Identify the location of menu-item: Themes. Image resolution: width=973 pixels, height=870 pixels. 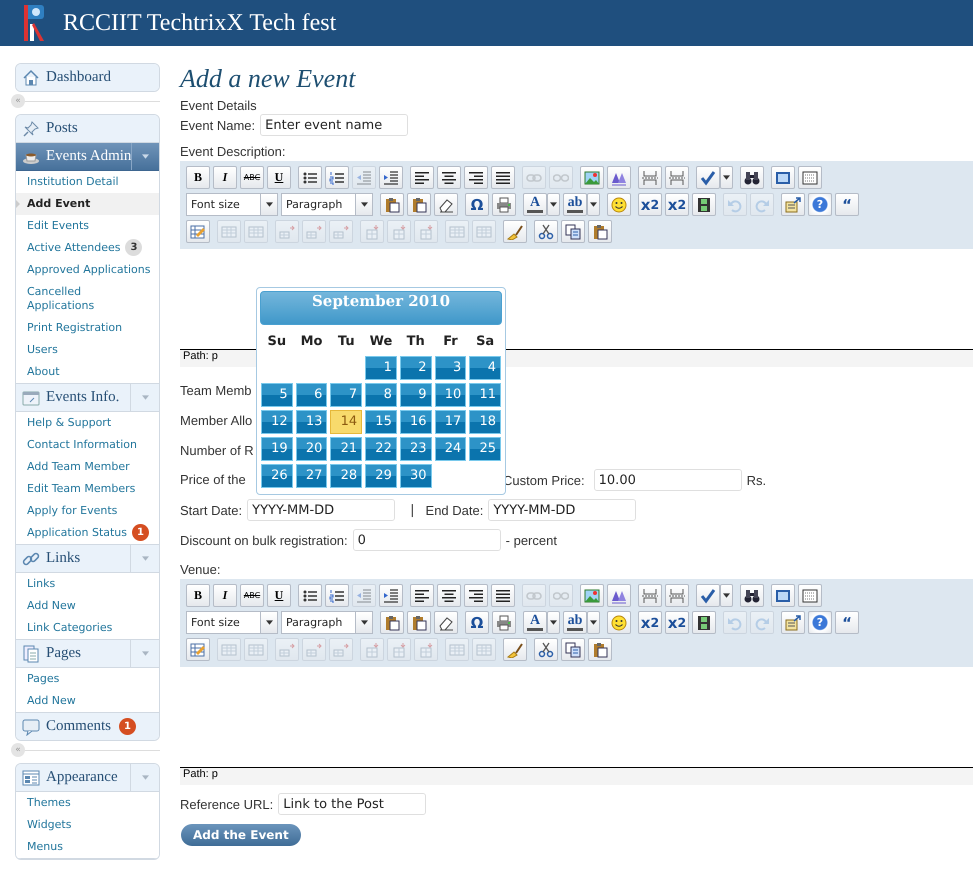
(84, 803).